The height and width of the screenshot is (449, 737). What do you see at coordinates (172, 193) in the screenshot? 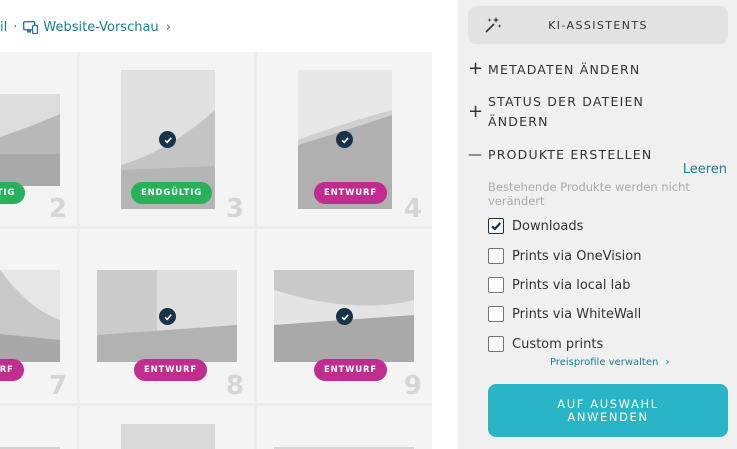
I see `status-badge: ENDGÜLTIG` at bounding box center [172, 193].